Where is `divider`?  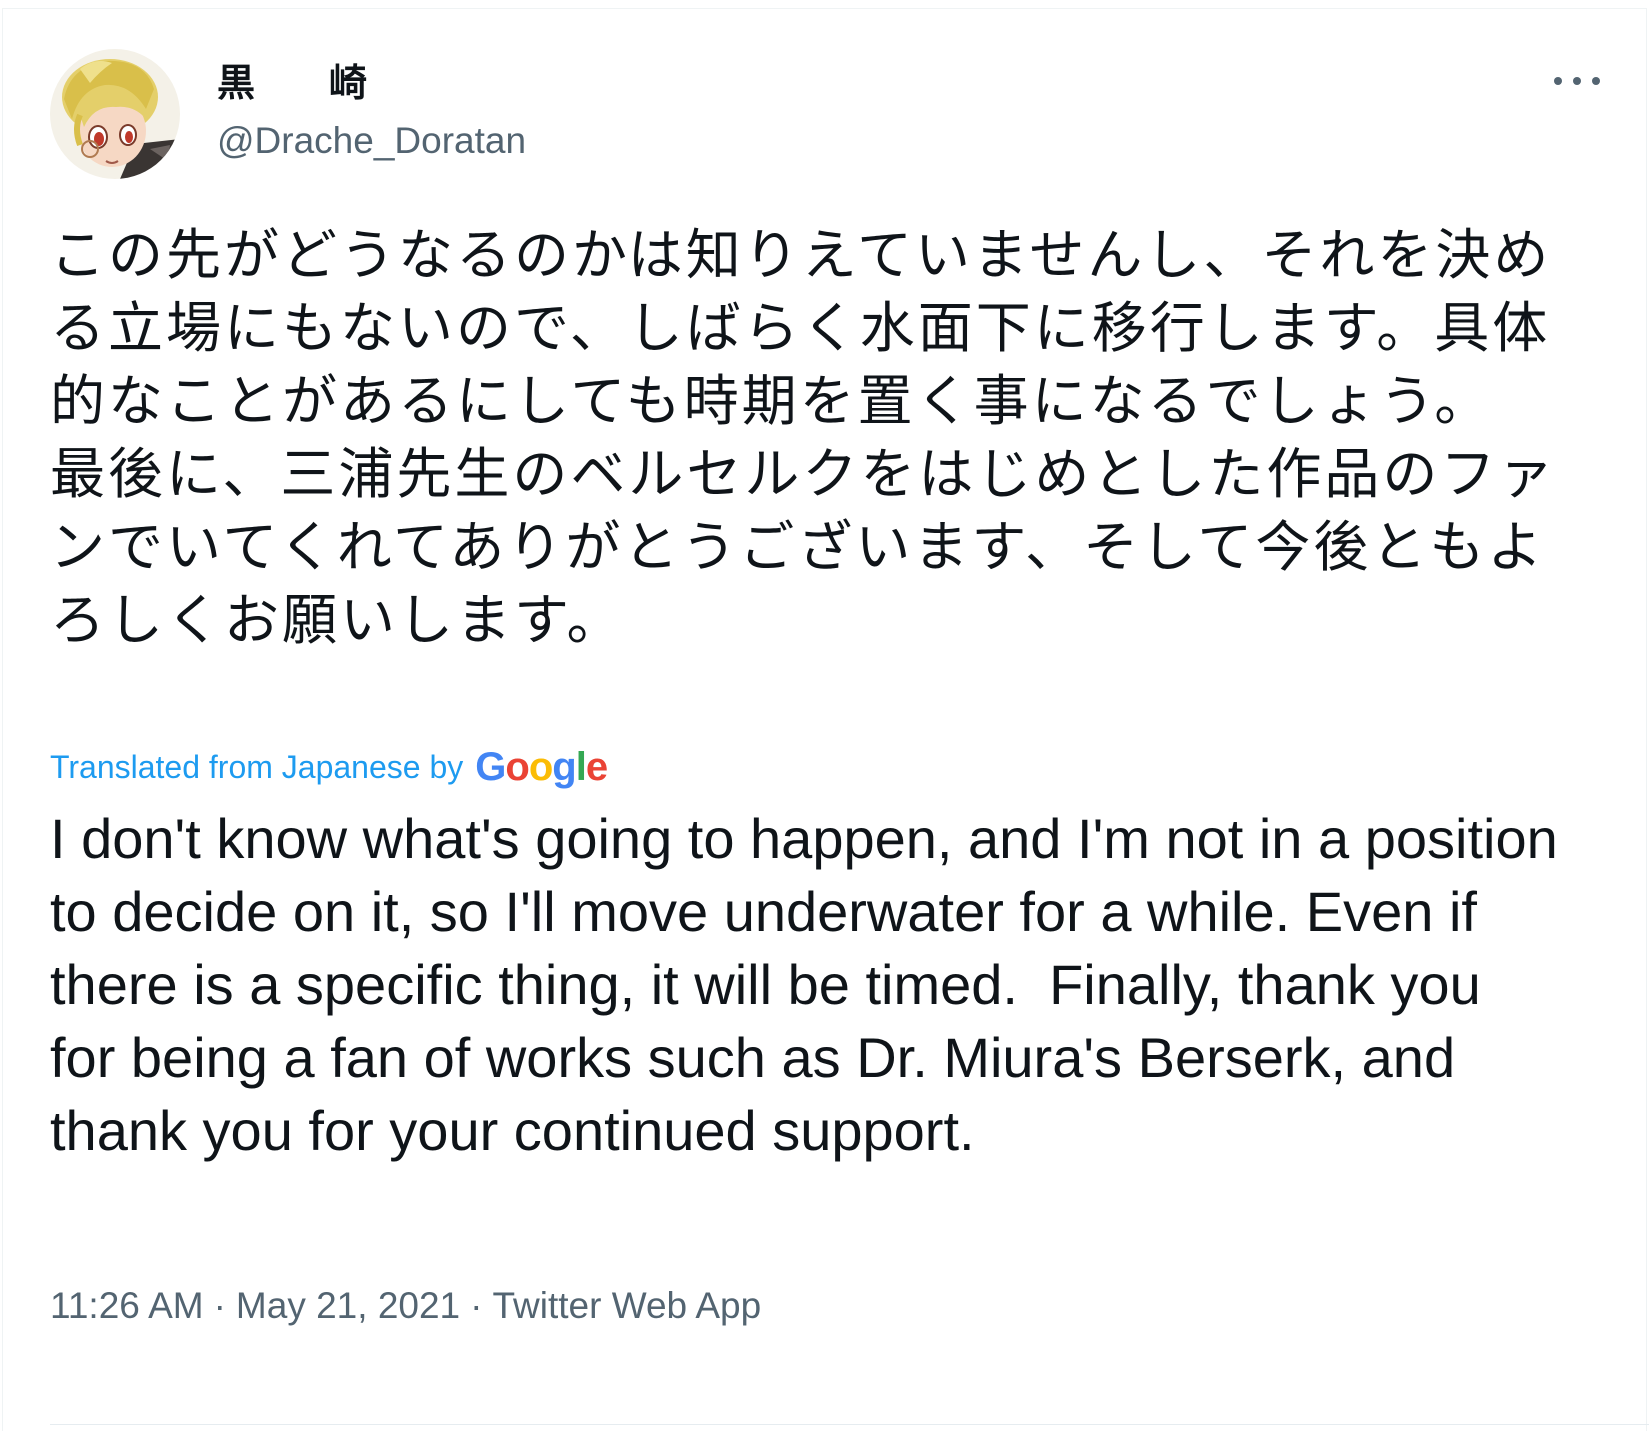 divider is located at coordinates (849, 1424).